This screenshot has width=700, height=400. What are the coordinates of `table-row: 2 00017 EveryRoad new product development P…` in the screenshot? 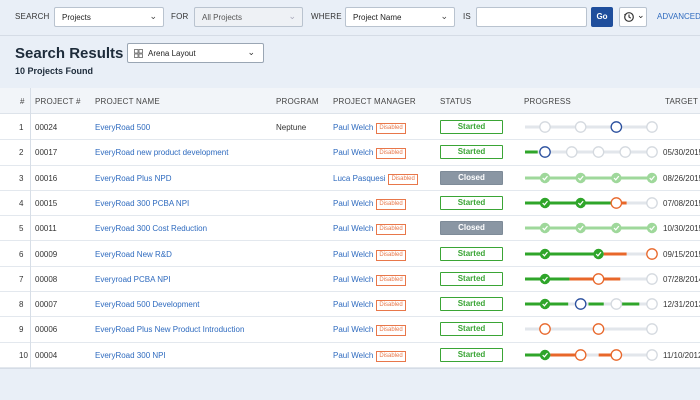 It's located at (350, 153).